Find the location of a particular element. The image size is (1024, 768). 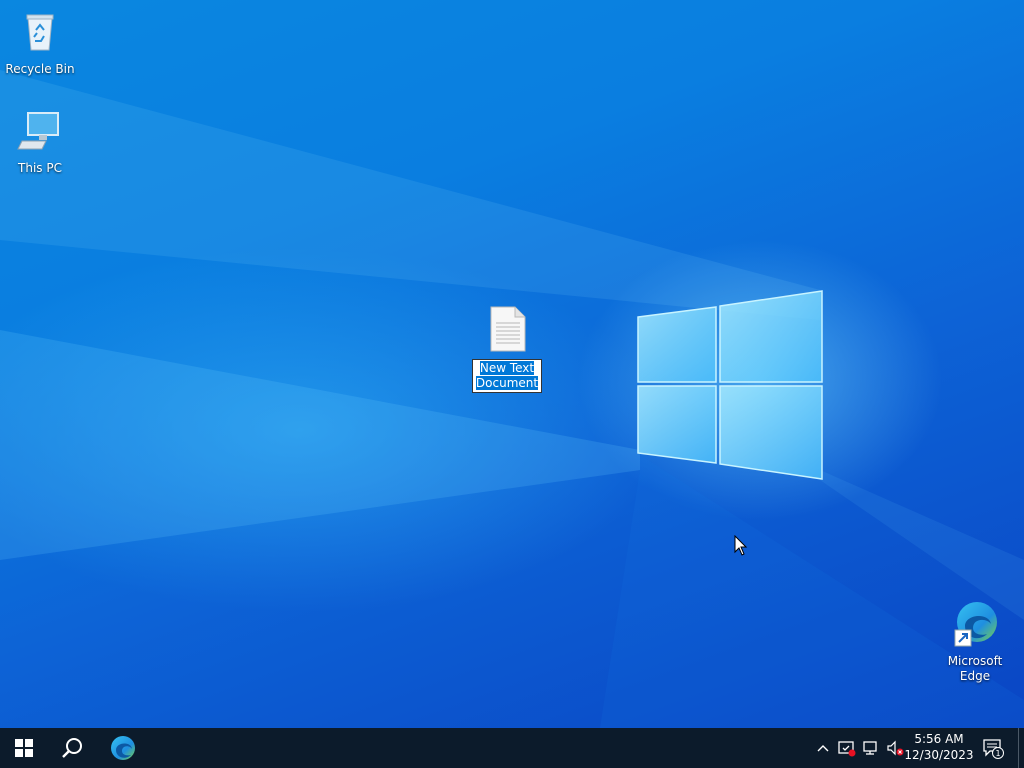

desktop-icon-new-text-document: New Text Document is located at coordinates (507, 349).